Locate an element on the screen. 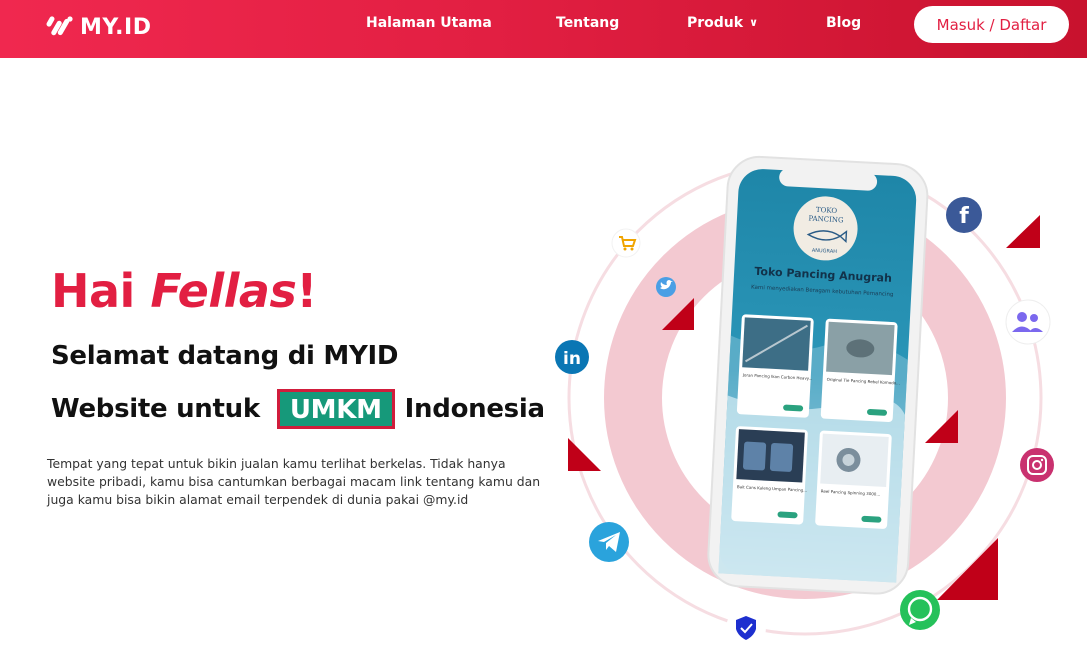  nav-home-link: Halaman Utama is located at coordinates (429, 23).